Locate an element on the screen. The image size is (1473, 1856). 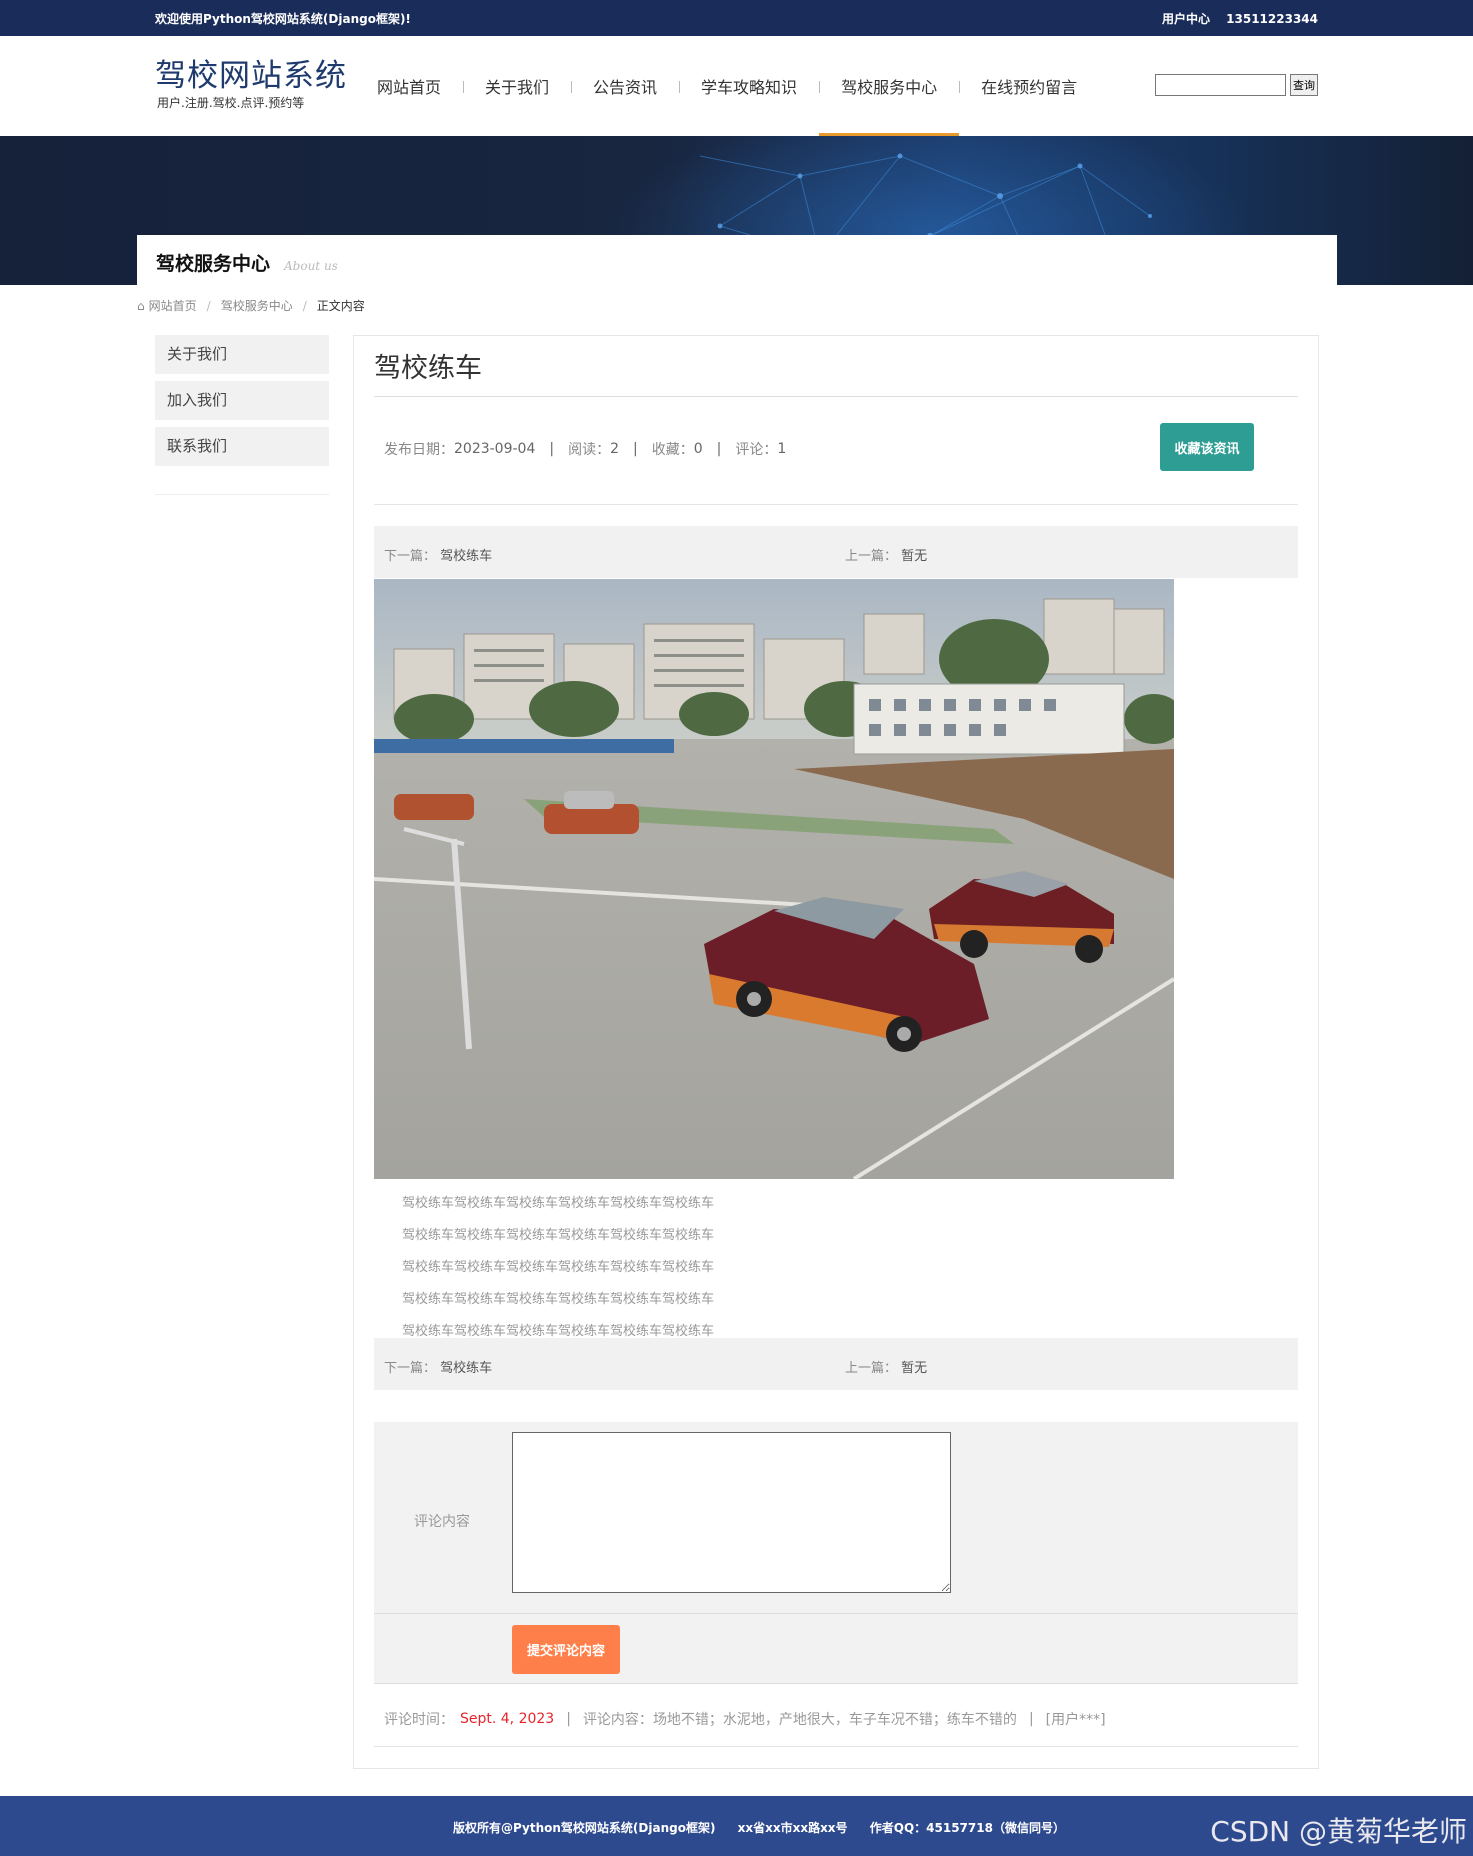
nav-booking: 在线预约留言 is located at coordinates (1029, 86).